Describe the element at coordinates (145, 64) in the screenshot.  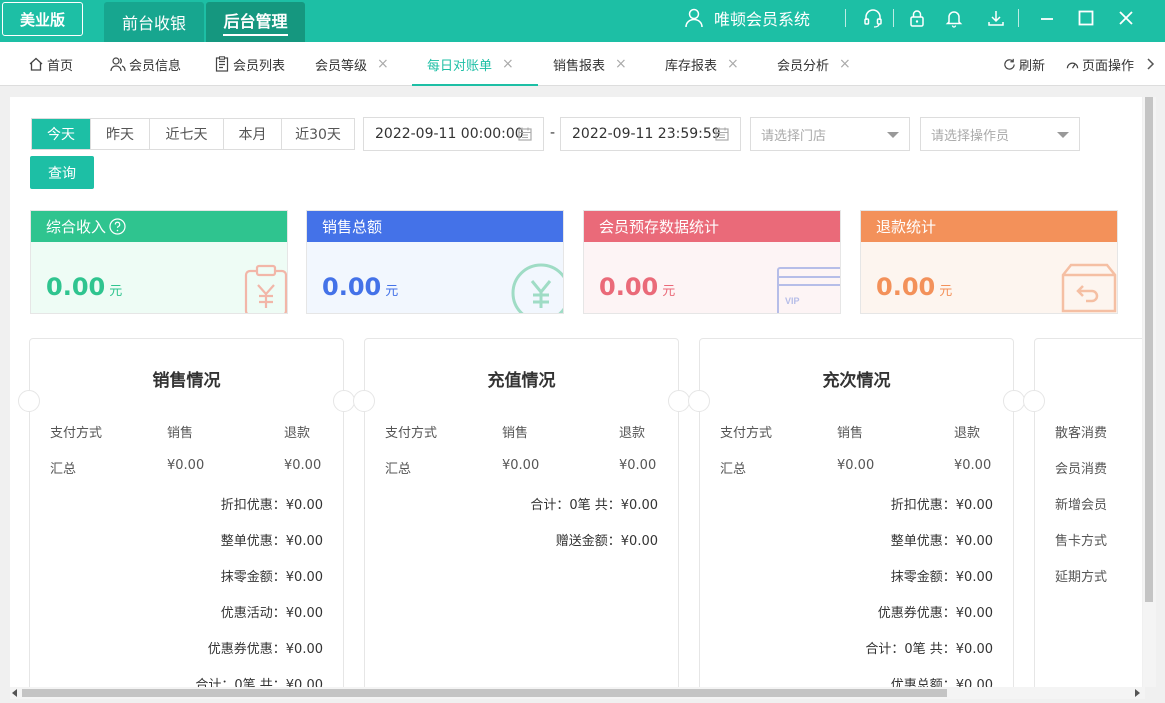
I see `tab-member-info: 会员信息` at that location.